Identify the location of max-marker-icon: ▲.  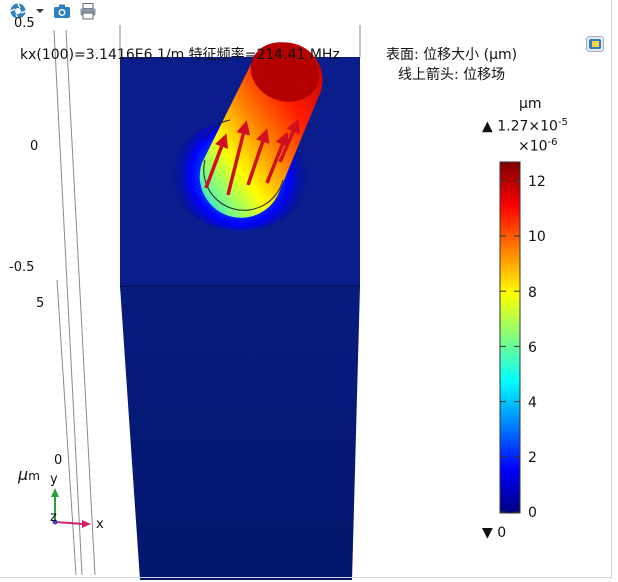
(487, 126).